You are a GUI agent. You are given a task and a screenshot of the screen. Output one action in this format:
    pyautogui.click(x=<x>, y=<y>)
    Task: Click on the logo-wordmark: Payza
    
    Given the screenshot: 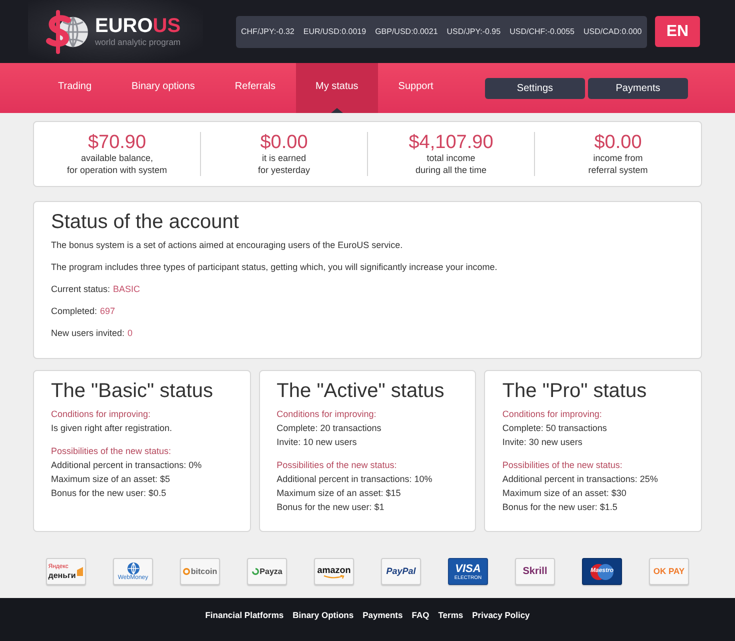 What is the action you would take?
    pyautogui.click(x=271, y=572)
    